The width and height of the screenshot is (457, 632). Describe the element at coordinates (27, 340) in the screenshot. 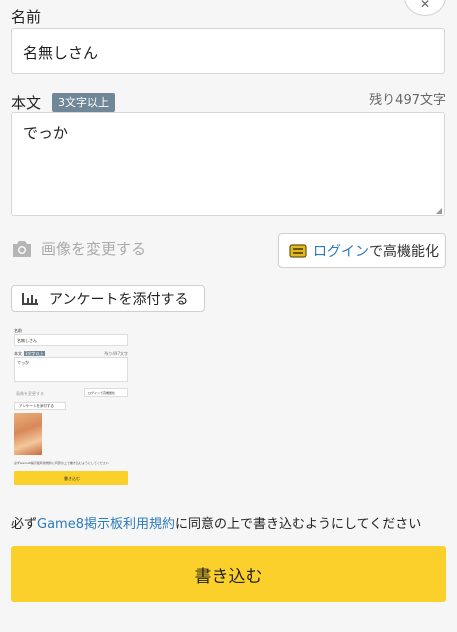

I see `thumb-name-value: 名無しさん` at that location.